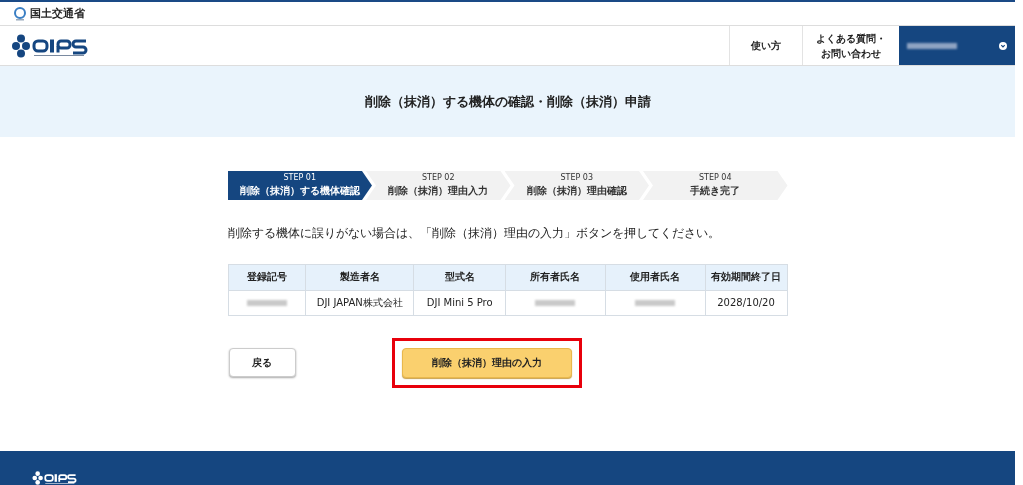  I want to click on column-header: 製造者名, so click(359, 277).